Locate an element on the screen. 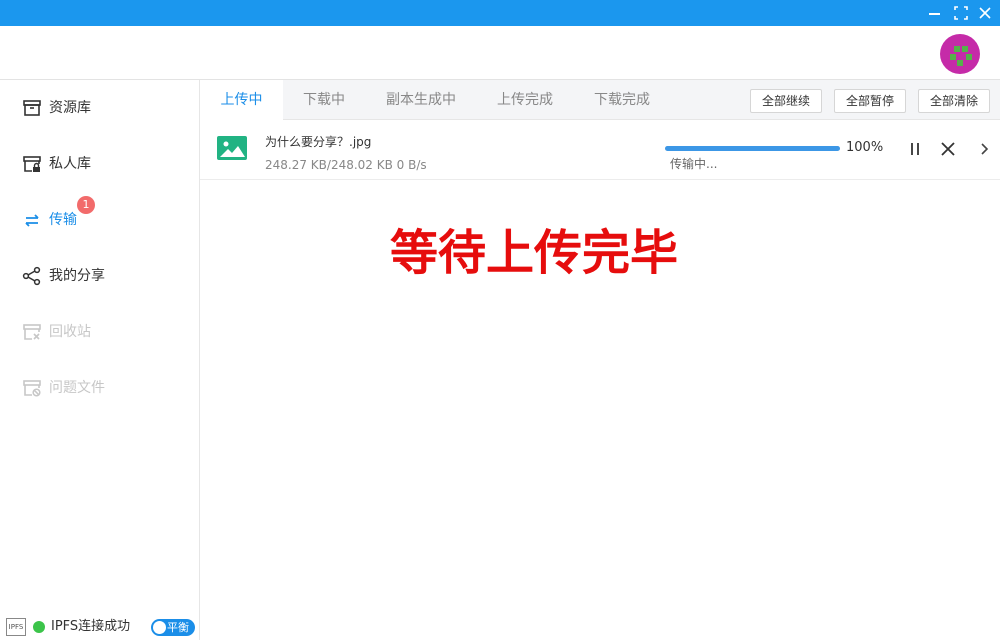 The height and width of the screenshot is (640, 1000). archive-box-icon is located at coordinates (32, 108).